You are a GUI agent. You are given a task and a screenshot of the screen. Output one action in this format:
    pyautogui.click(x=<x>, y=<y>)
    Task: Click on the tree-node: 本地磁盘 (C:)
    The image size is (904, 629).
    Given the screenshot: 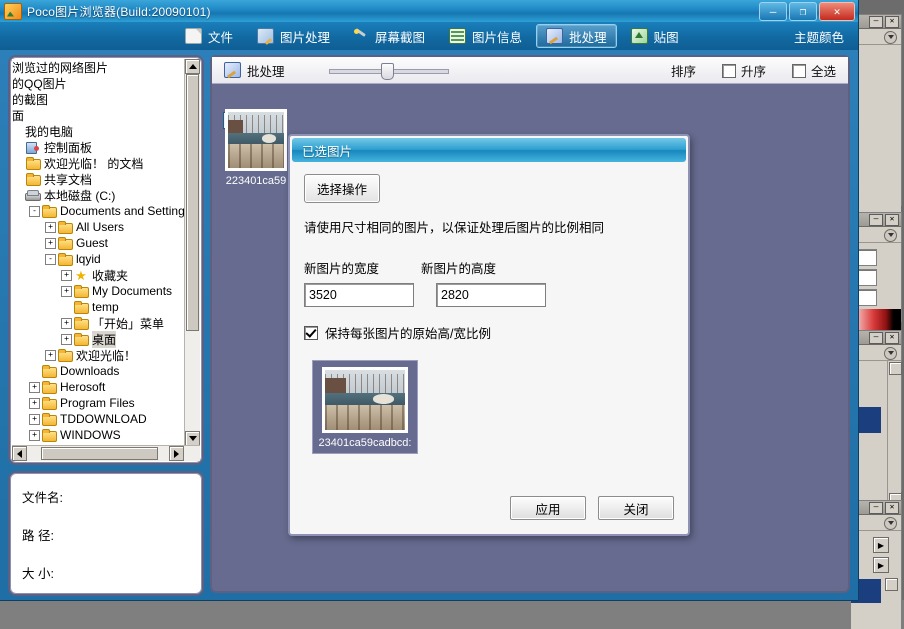 What is the action you would take?
    pyautogui.click(x=98, y=195)
    